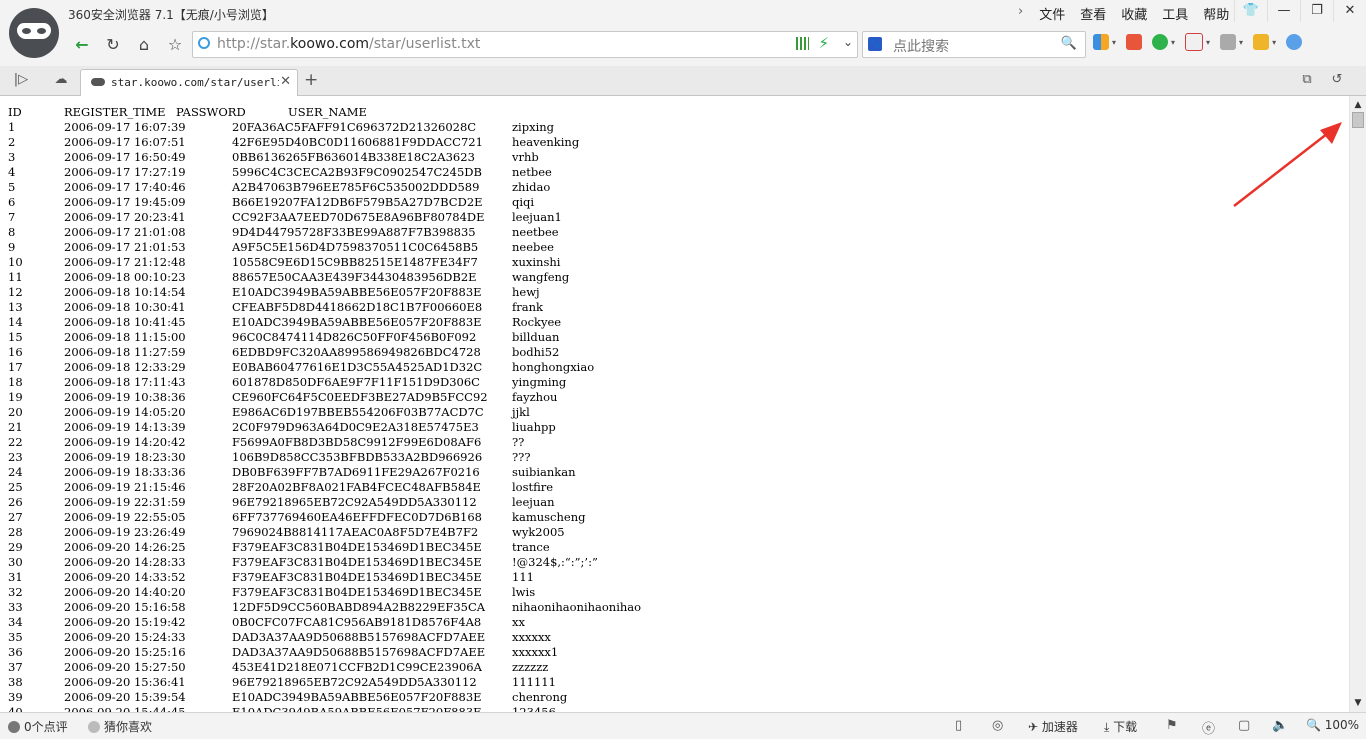 This screenshot has height=739, width=1366. I want to click on qr-code-icon, so click(802, 43).